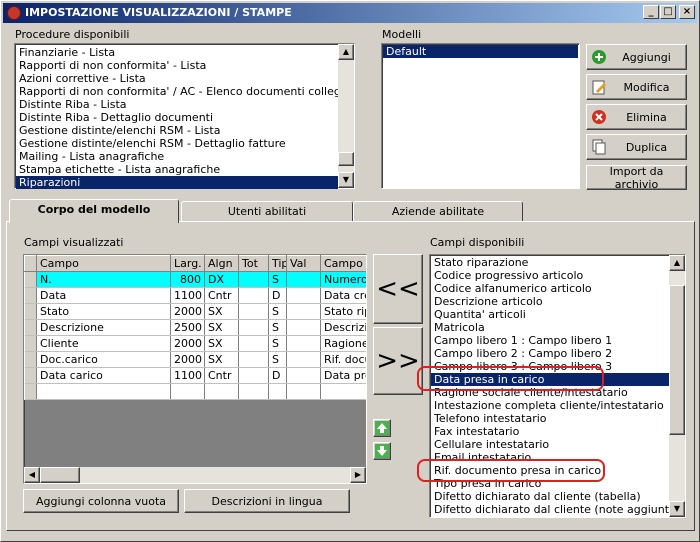 This screenshot has width=700, height=542. What do you see at coordinates (343, 311) in the screenshot?
I see `table-cell: Stato ripar` at bounding box center [343, 311].